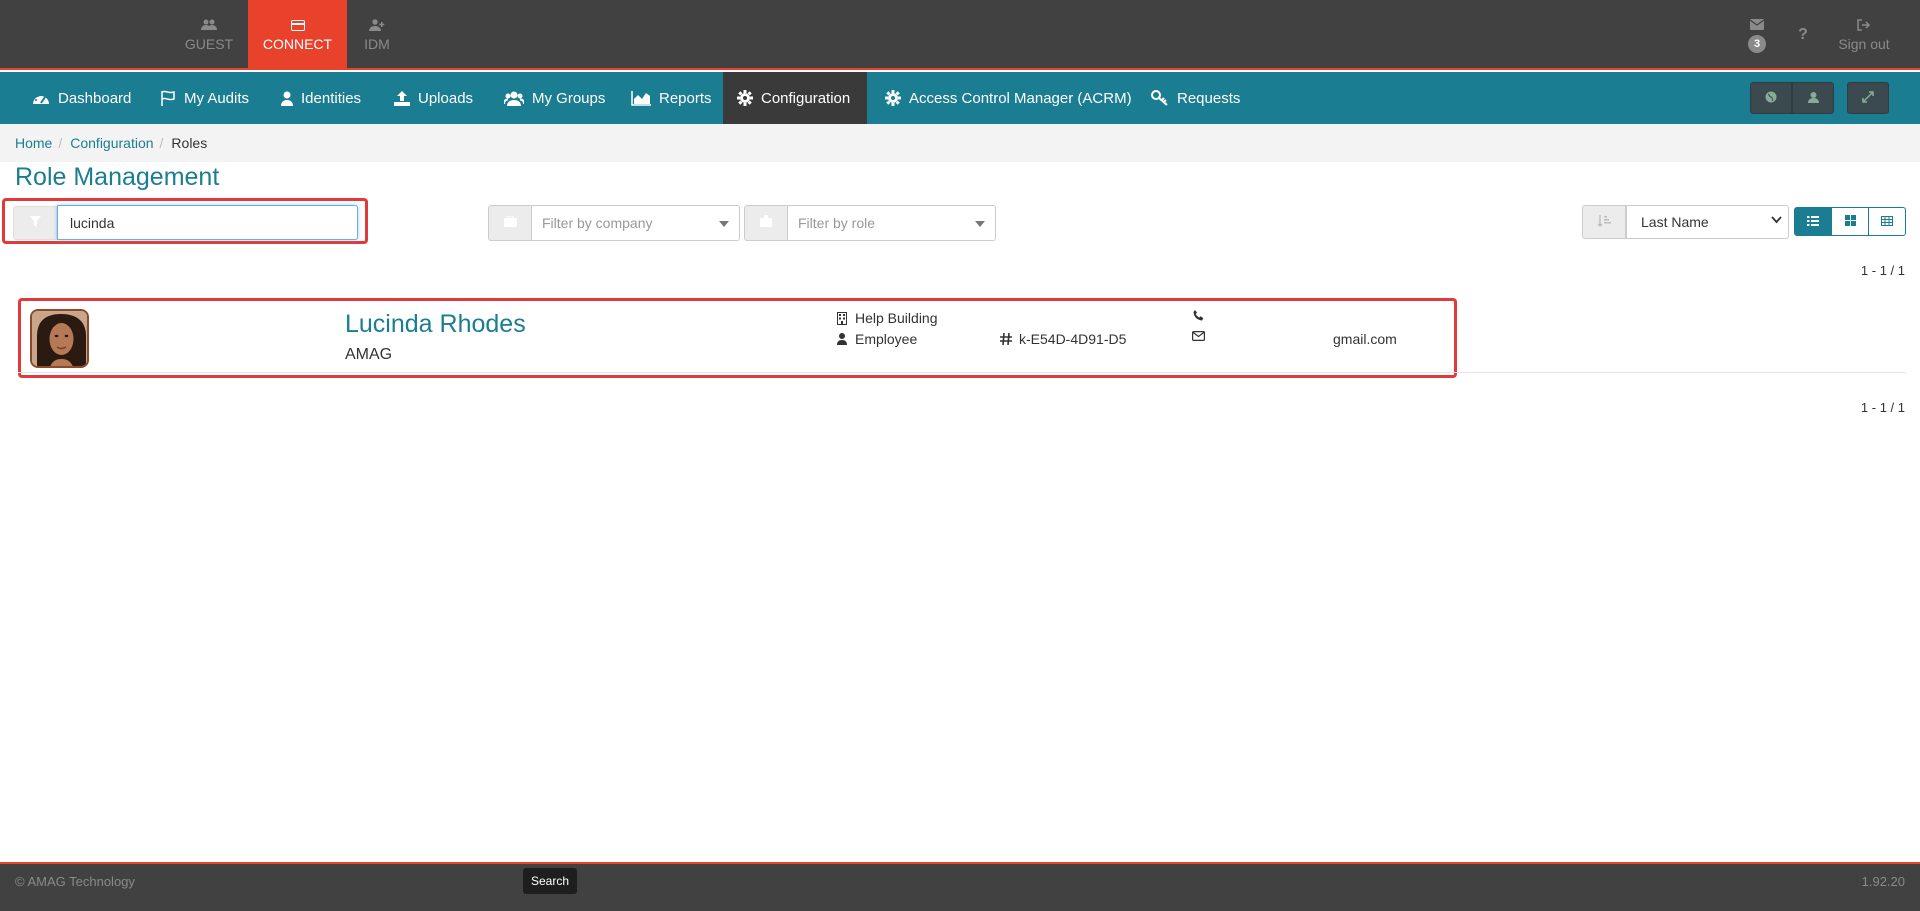 This screenshot has height=911, width=1920. I want to click on building-label: Help Building, so click(896, 318).